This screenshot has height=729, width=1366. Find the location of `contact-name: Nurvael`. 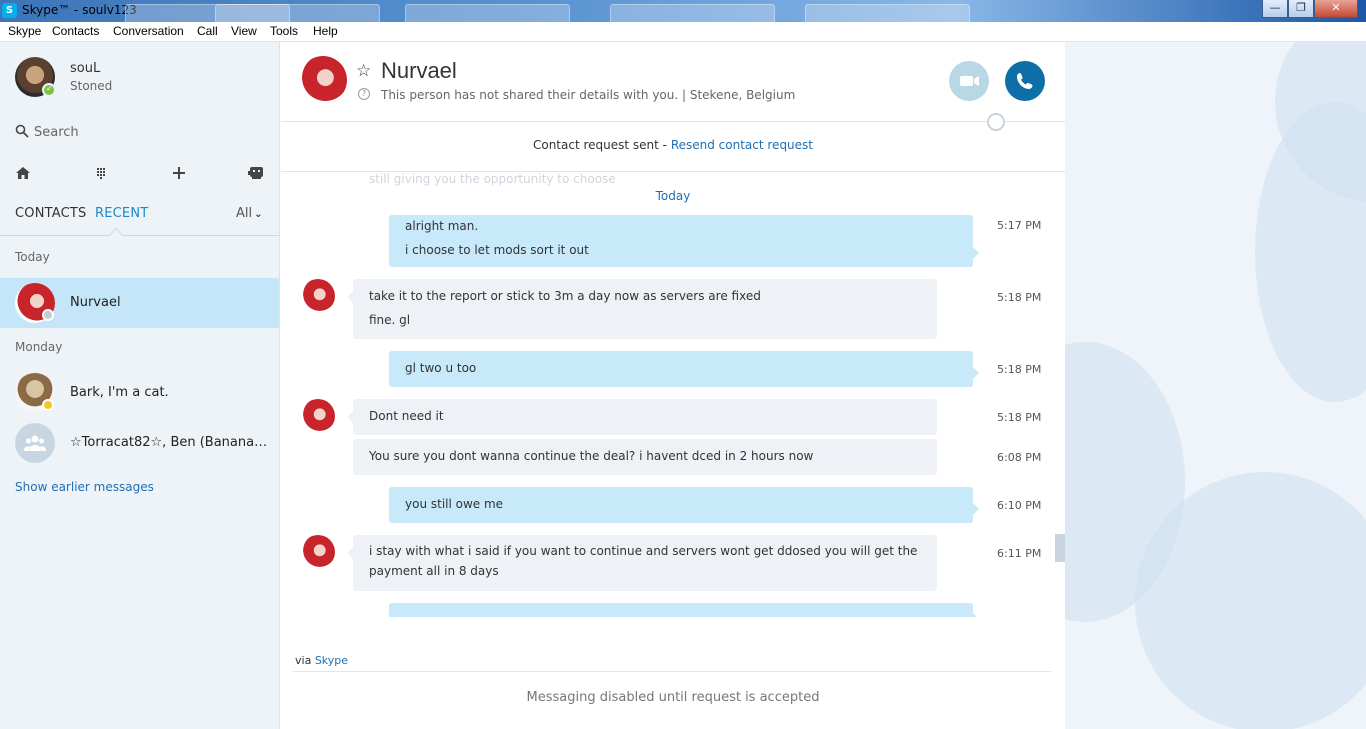

contact-name: Nurvael is located at coordinates (419, 71).